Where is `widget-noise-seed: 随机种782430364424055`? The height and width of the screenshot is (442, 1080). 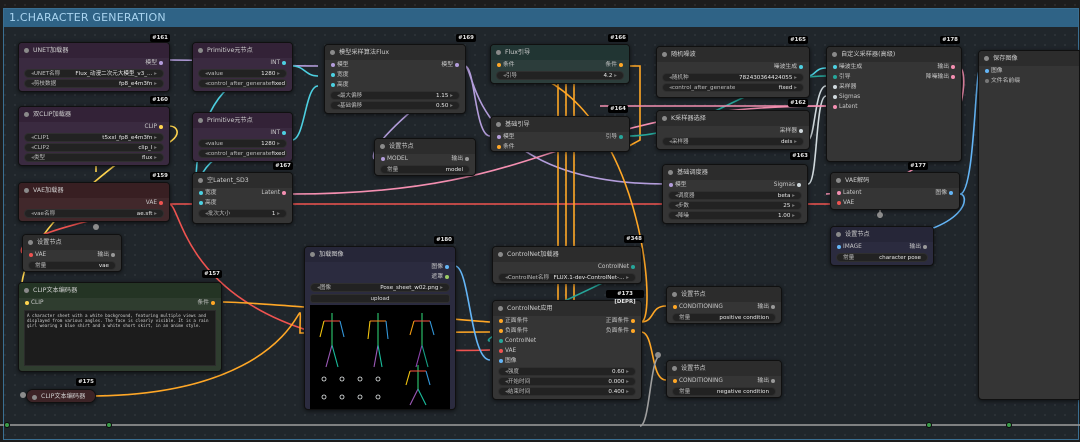
widget-noise-seed: 随机种782430364424055 is located at coordinates (733, 77).